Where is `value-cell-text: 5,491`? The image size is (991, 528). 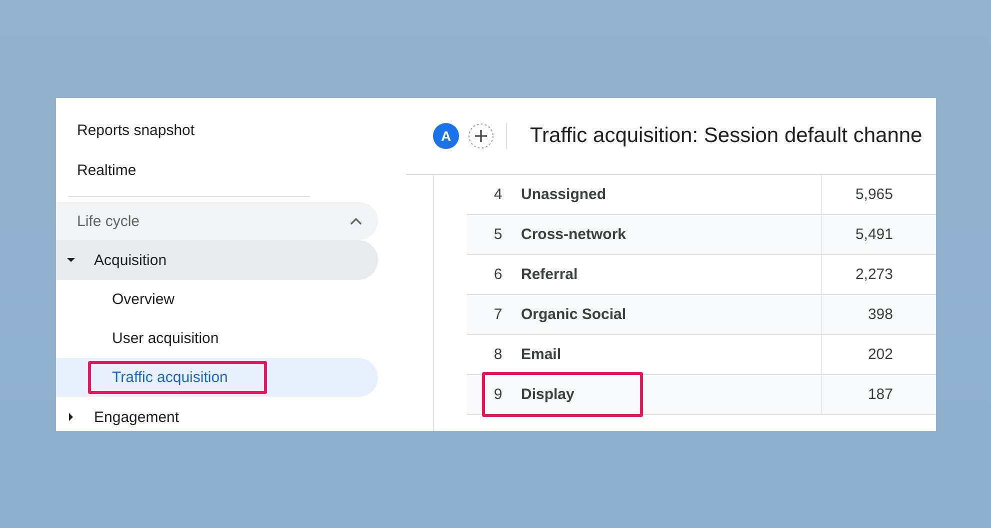 value-cell-text: 5,491 is located at coordinates (874, 234).